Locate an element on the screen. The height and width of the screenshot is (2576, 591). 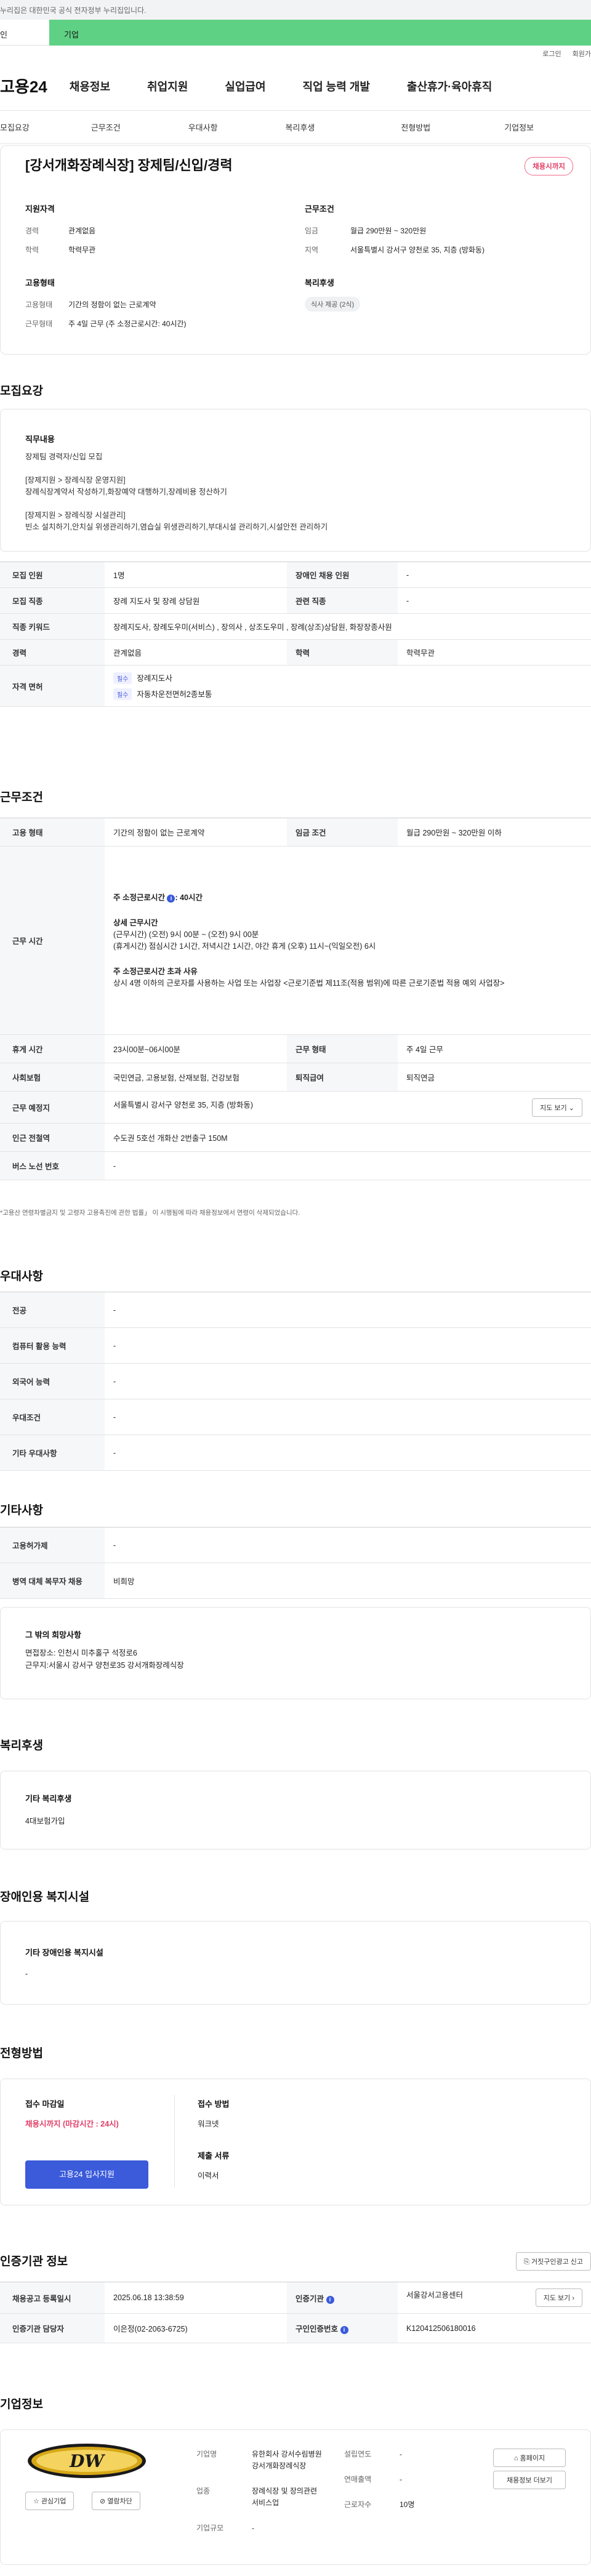
anchor-prefer: 우대사항 is located at coordinates (203, 127).